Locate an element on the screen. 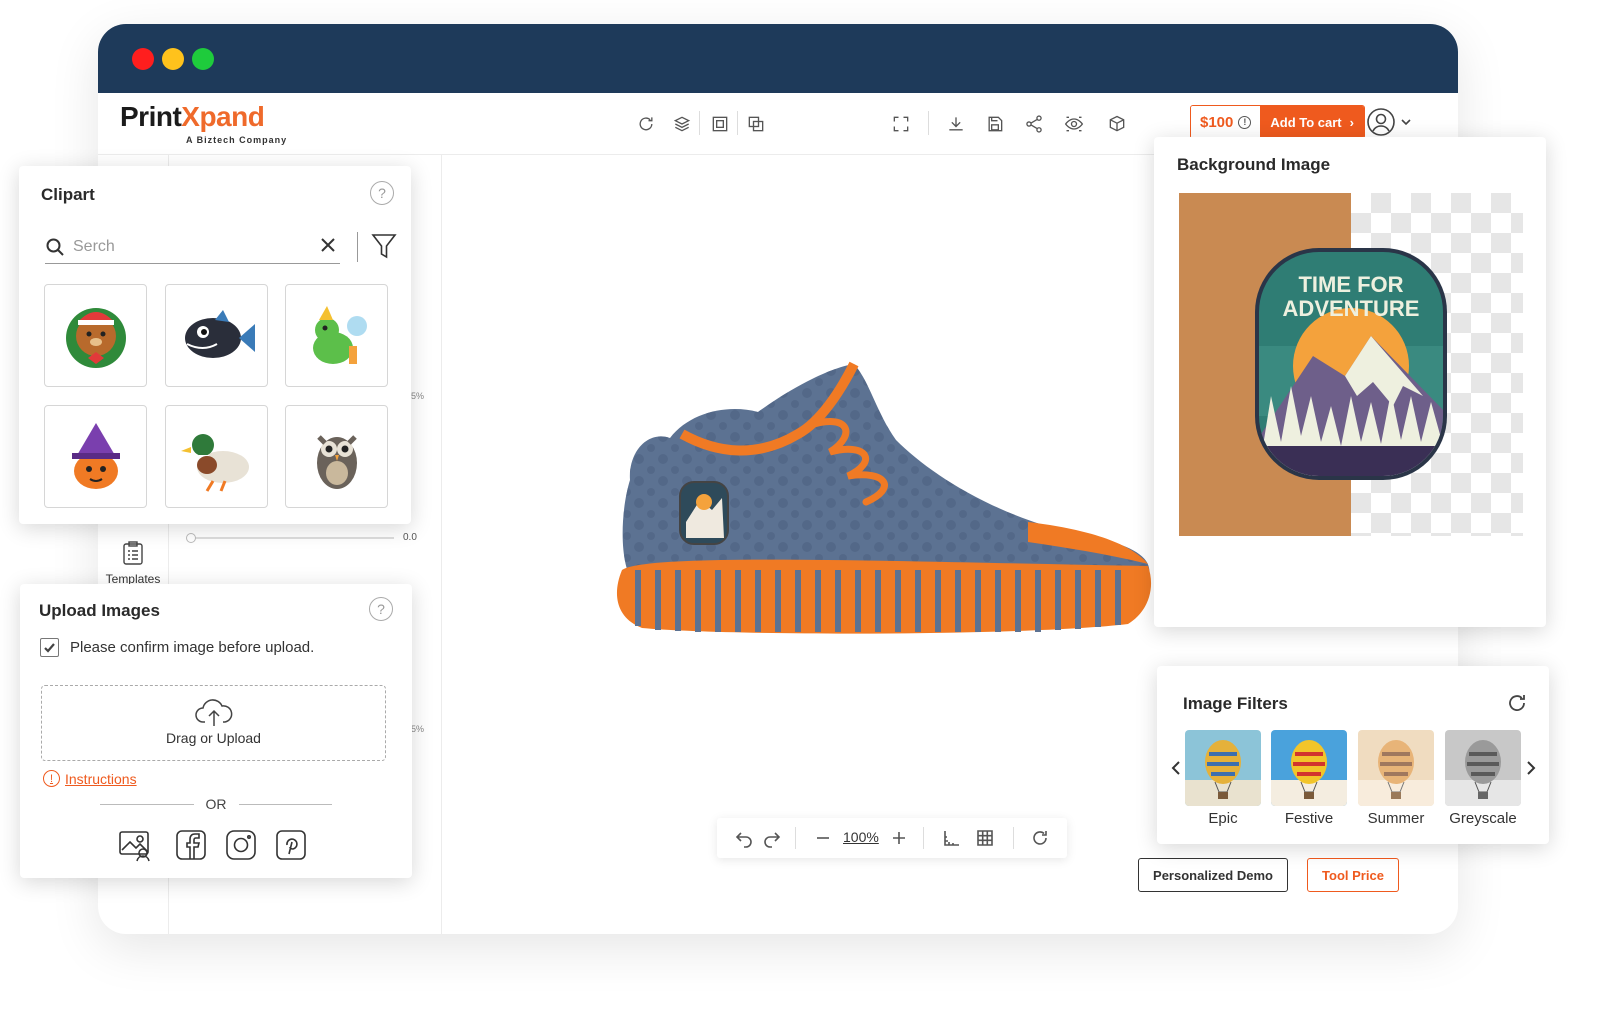  upload-dropzone: Drag or Upload is located at coordinates (213, 723).